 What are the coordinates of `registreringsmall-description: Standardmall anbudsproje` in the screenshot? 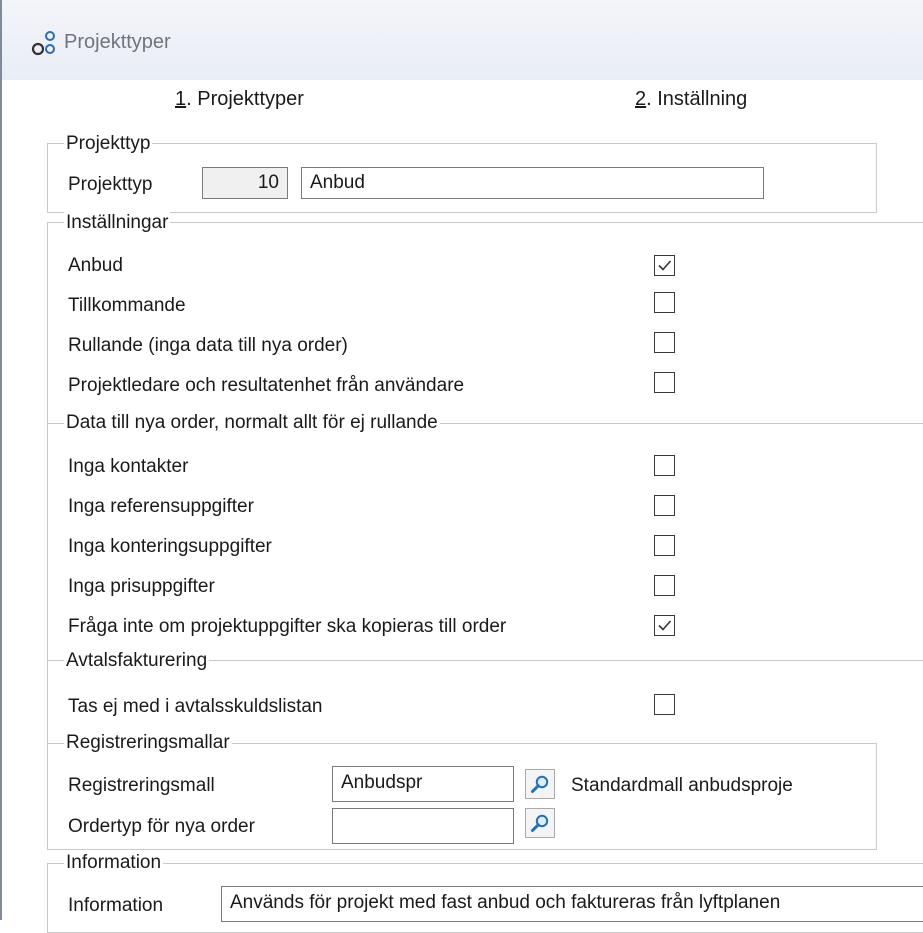 It's located at (682, 785).